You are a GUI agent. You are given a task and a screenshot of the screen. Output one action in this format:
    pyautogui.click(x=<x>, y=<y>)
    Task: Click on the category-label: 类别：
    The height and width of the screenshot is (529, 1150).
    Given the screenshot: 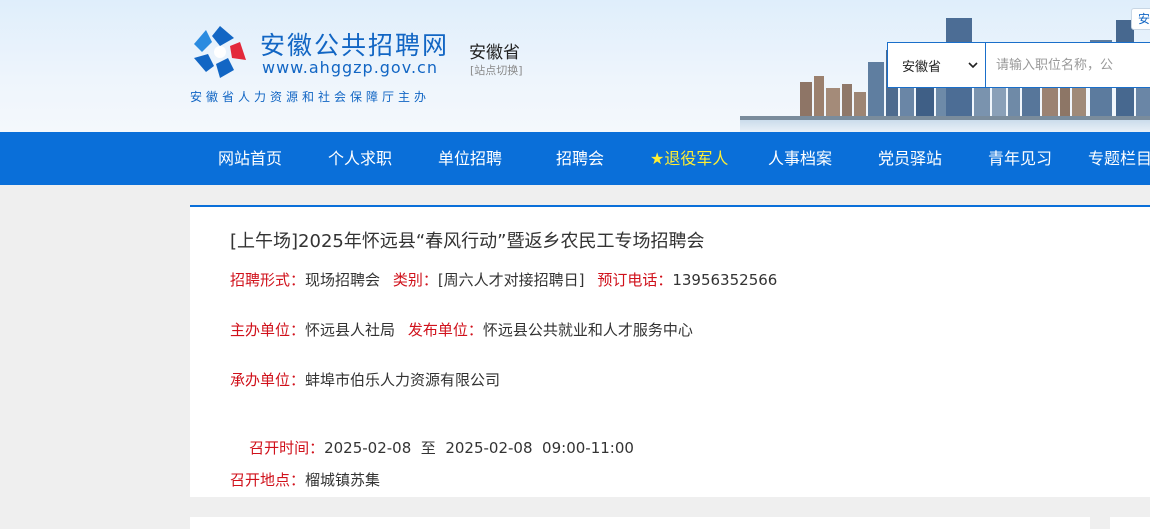 What is the action you would take?
    pyautogui.click(x=415, y=280)
    